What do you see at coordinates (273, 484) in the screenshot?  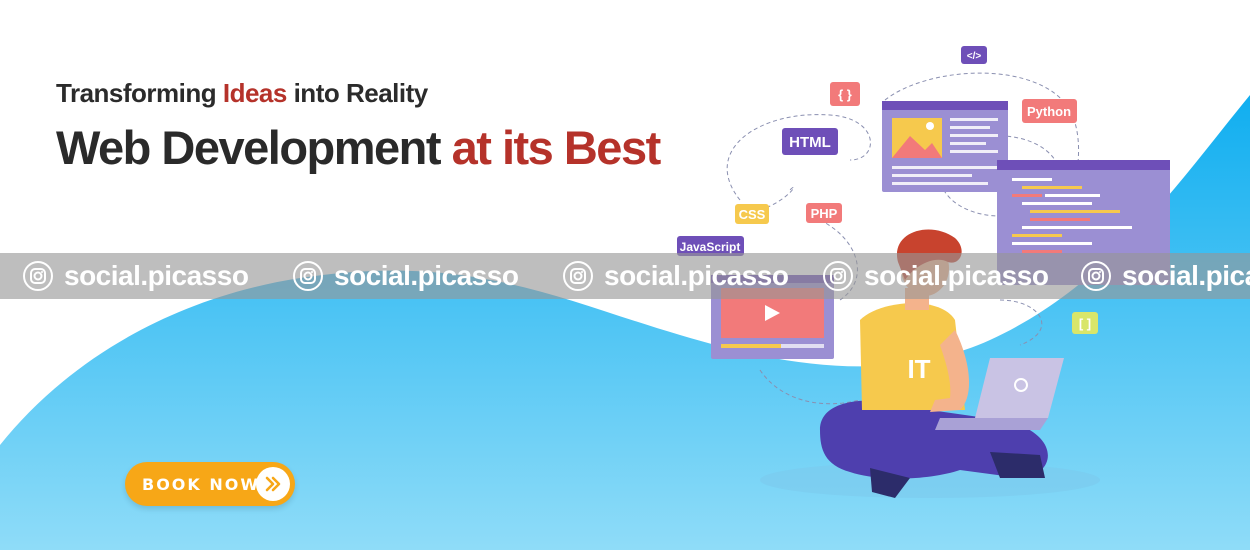 I see `double-chevron-right-icon` at bounding box center [273, 484].